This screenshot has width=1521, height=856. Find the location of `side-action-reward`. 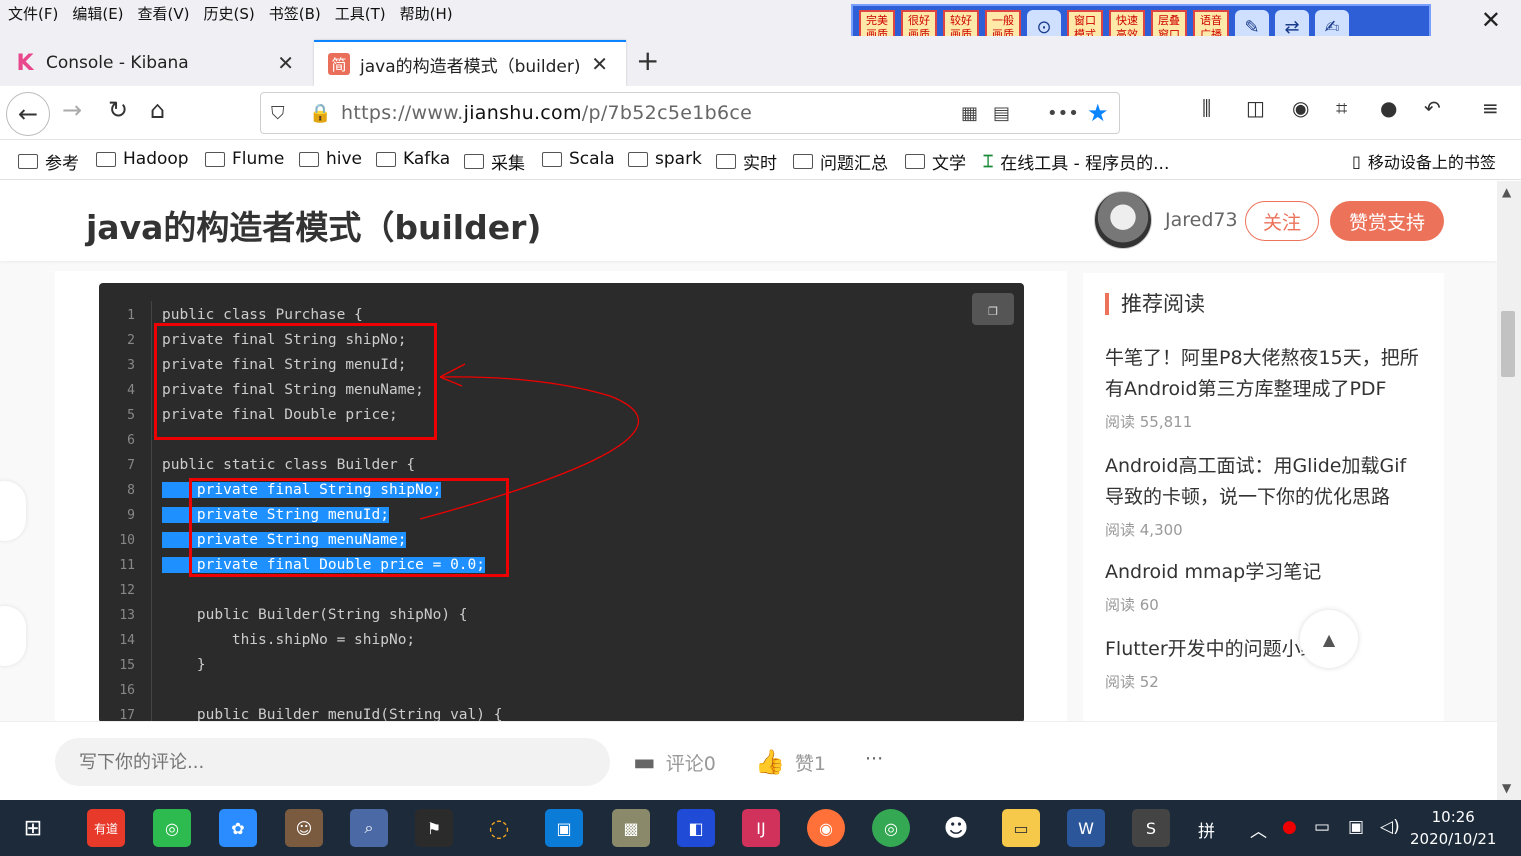

side-action-reward is located at coordinates (13, 636).